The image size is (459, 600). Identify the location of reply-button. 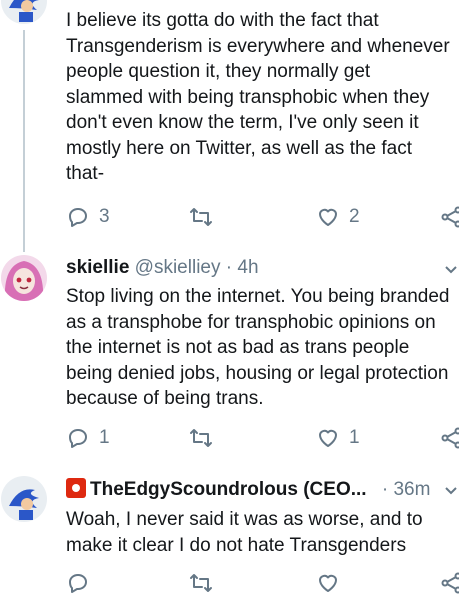
(78, 583).